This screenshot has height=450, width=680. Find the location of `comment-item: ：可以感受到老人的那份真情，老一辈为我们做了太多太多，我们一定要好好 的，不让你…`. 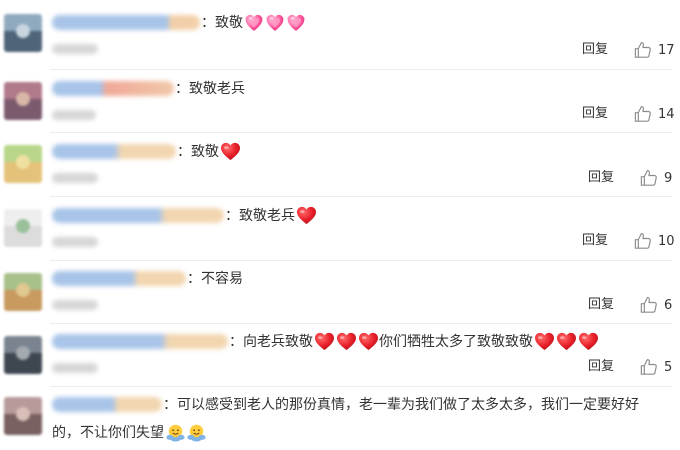

comment-item: ：可以感受到老人的那份真情，老一辈为我们做了太多太多，我们一定要好好 的，不让你… is located at coordinates (340, 418).